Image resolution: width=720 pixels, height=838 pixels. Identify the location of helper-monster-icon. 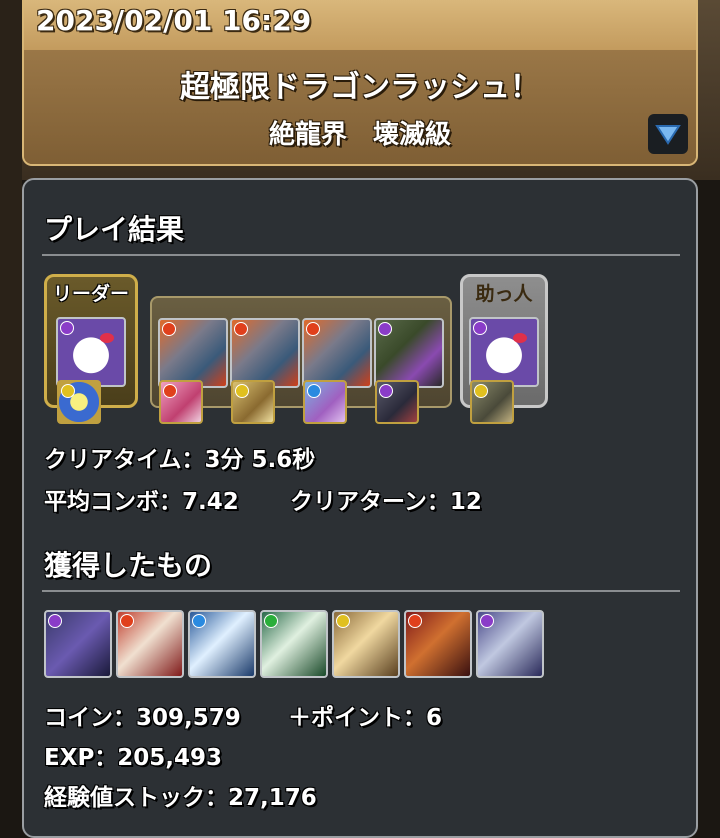
(504, 352).